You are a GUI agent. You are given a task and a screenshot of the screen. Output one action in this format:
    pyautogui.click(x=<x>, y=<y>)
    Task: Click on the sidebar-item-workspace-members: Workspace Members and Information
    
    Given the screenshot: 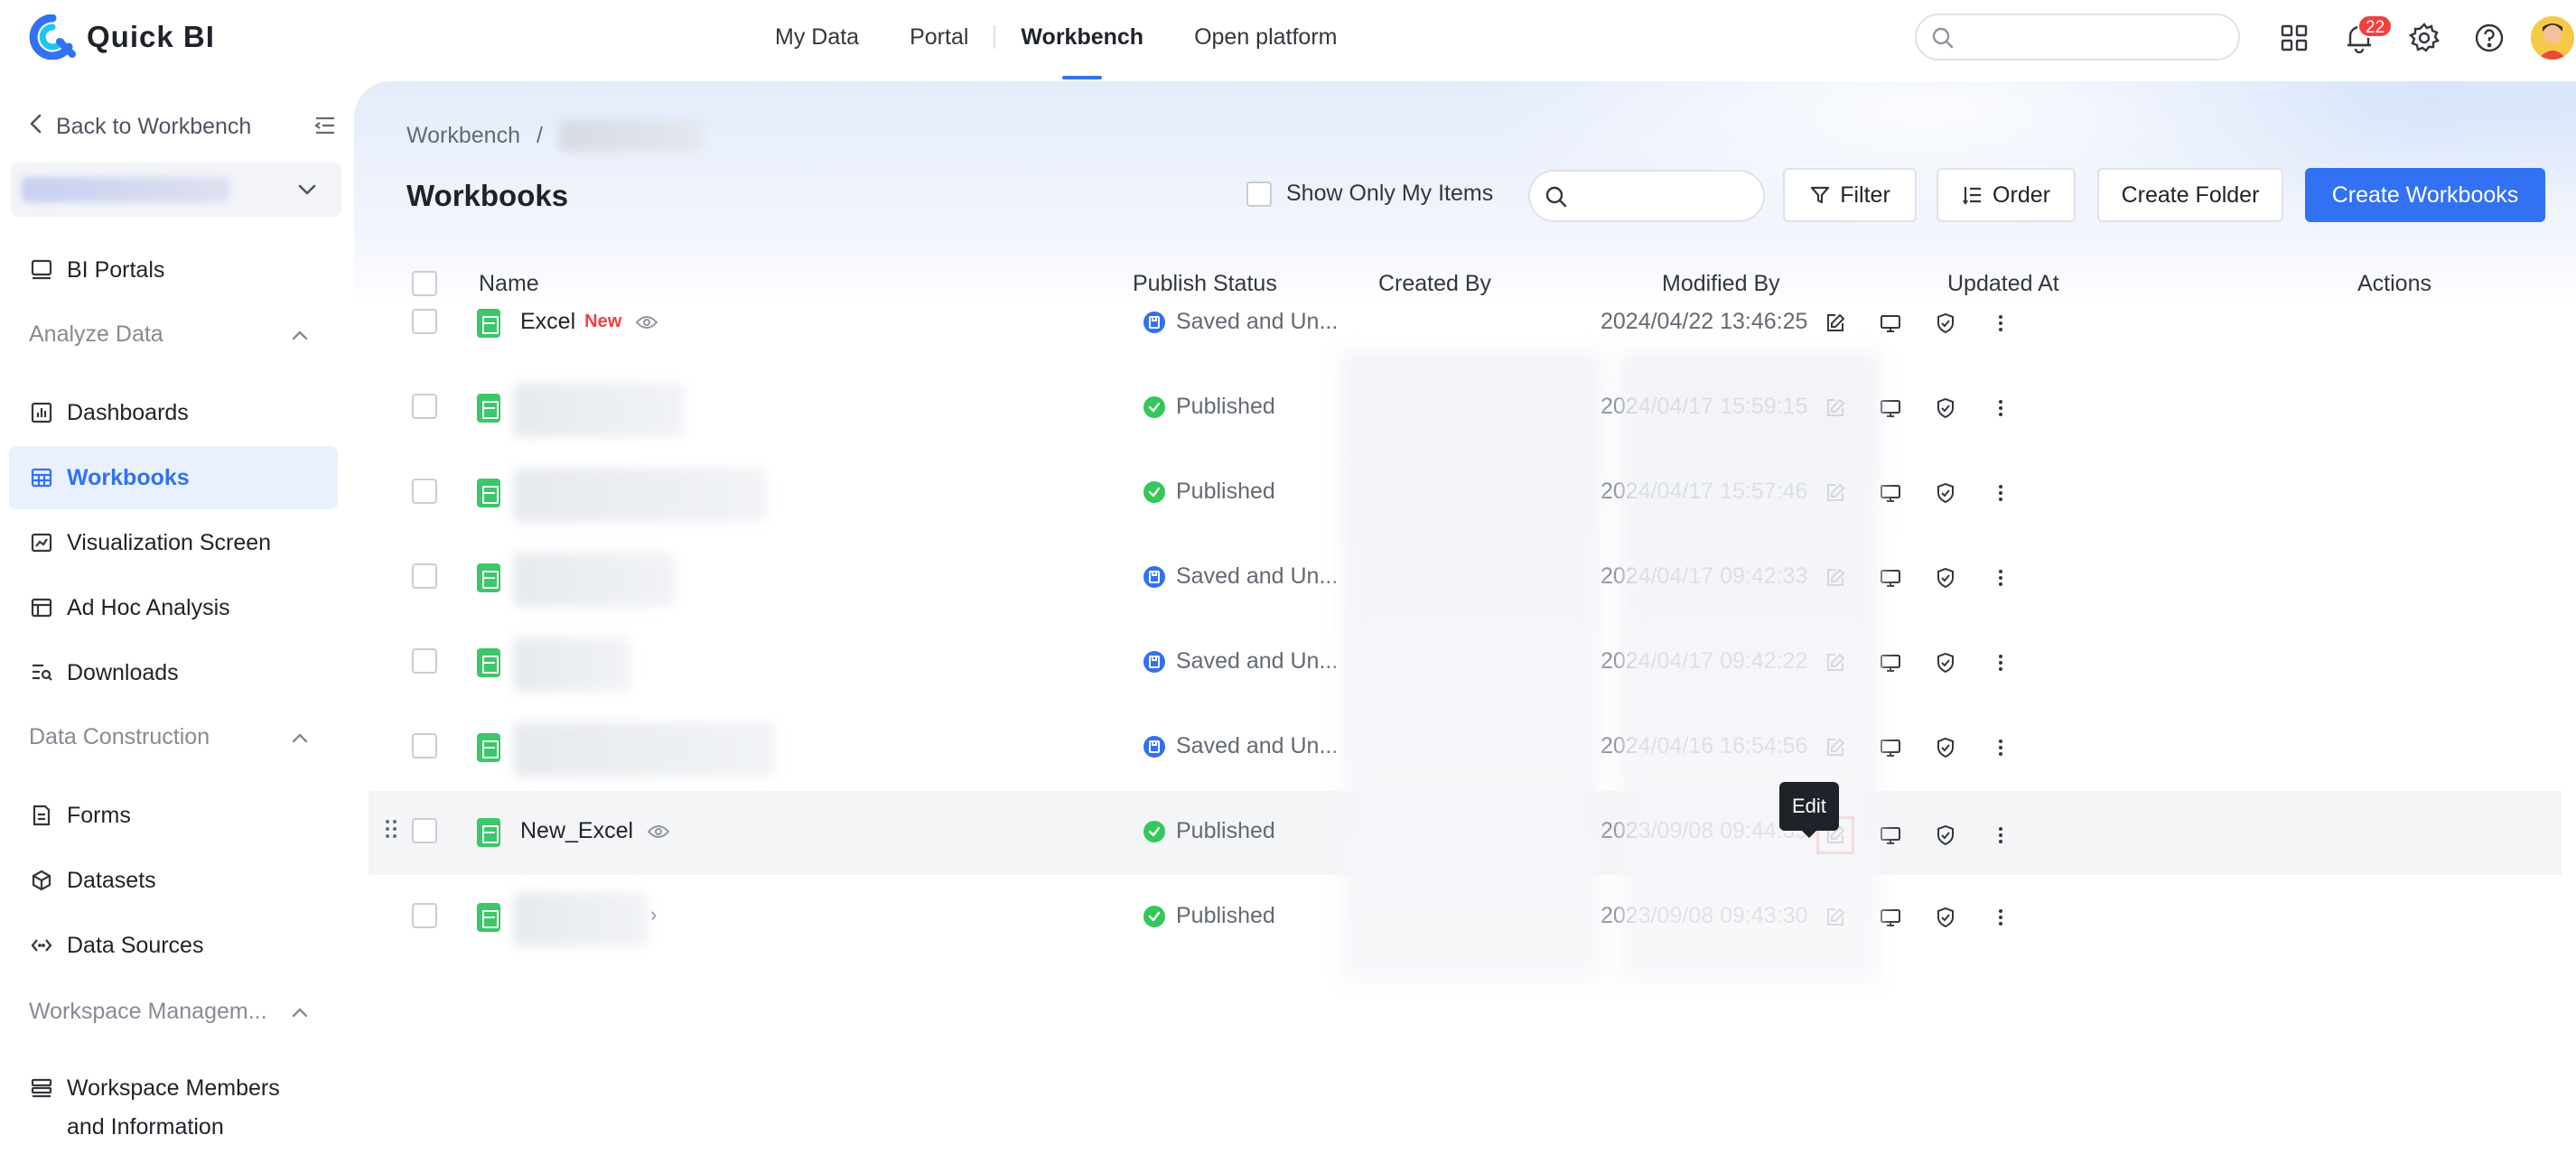 What is the action you would take?
    pyautogui.click(x=173, y=1103)
    